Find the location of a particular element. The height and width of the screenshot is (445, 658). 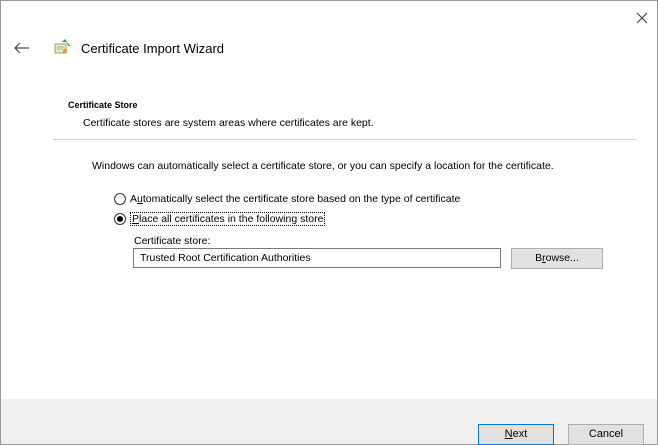

wizard-title: Certificate Import Wizard is located at coordinates (153, 48).